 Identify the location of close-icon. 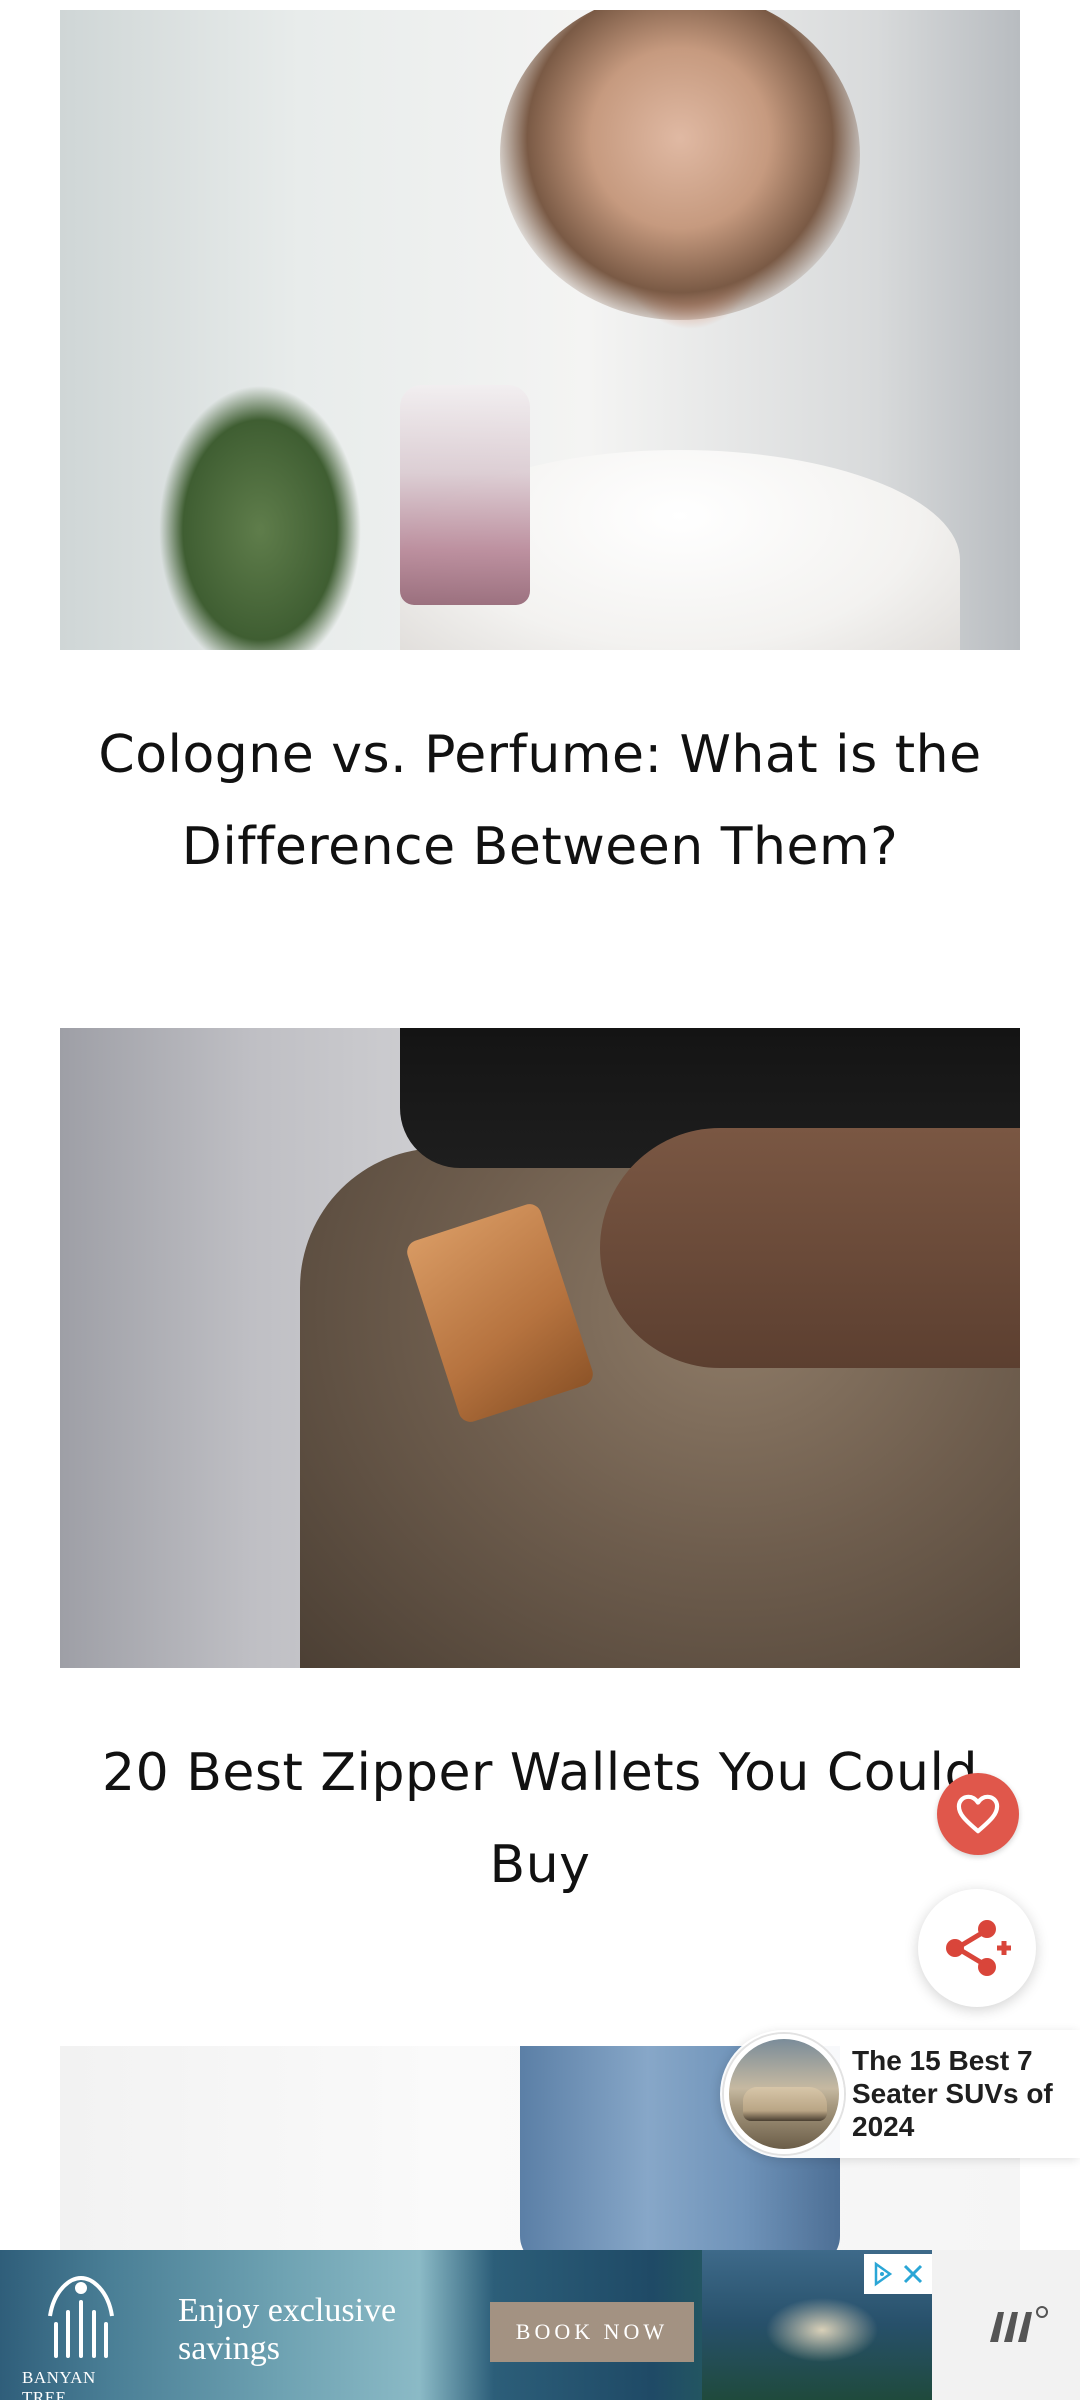
(913, 2274).